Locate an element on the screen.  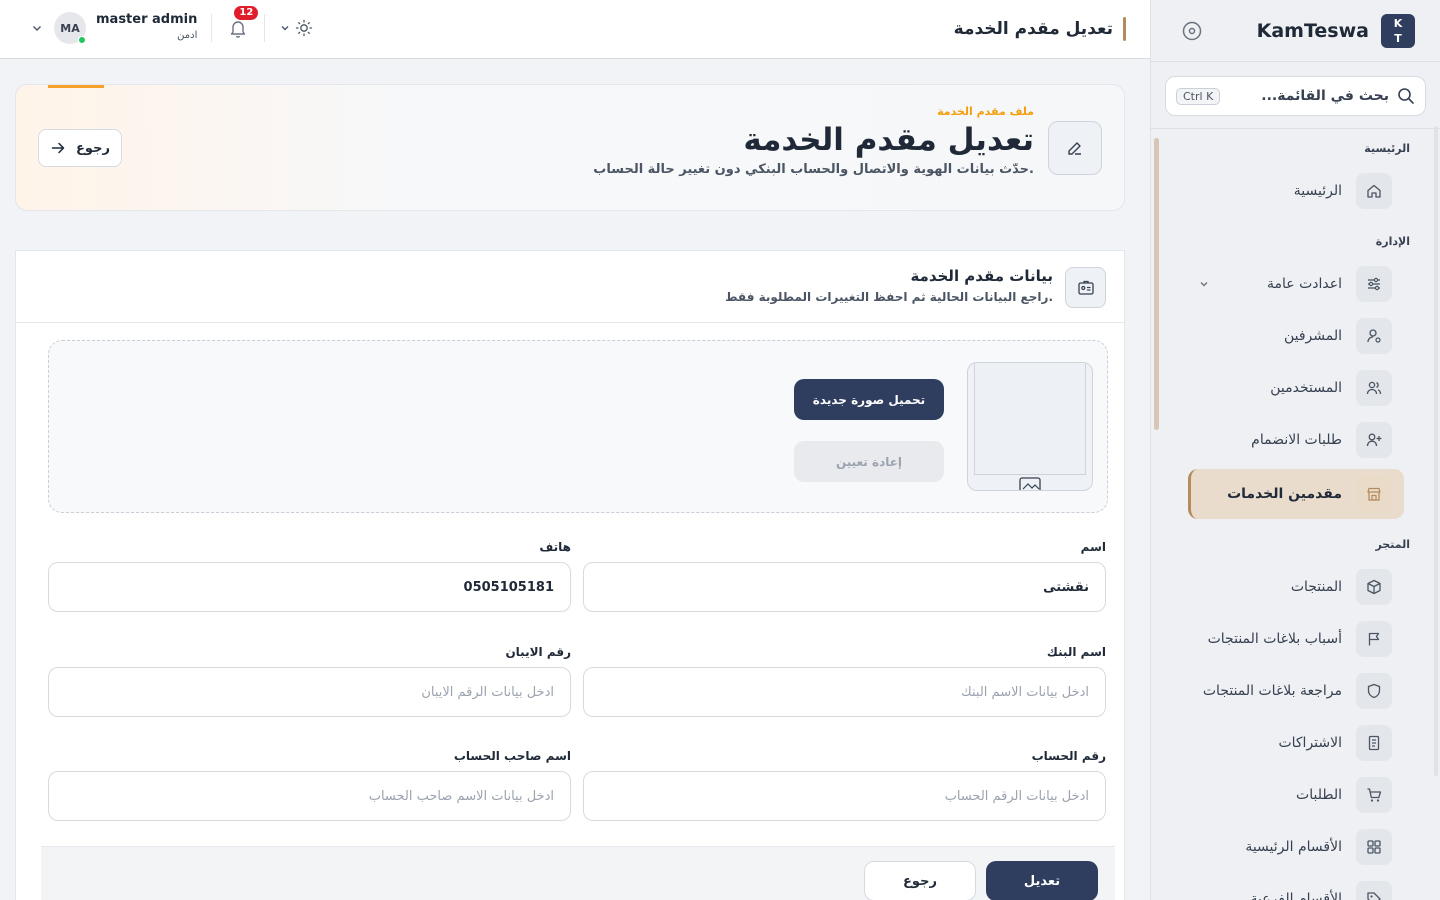
box-icon is located at coordinates (1374, 587).